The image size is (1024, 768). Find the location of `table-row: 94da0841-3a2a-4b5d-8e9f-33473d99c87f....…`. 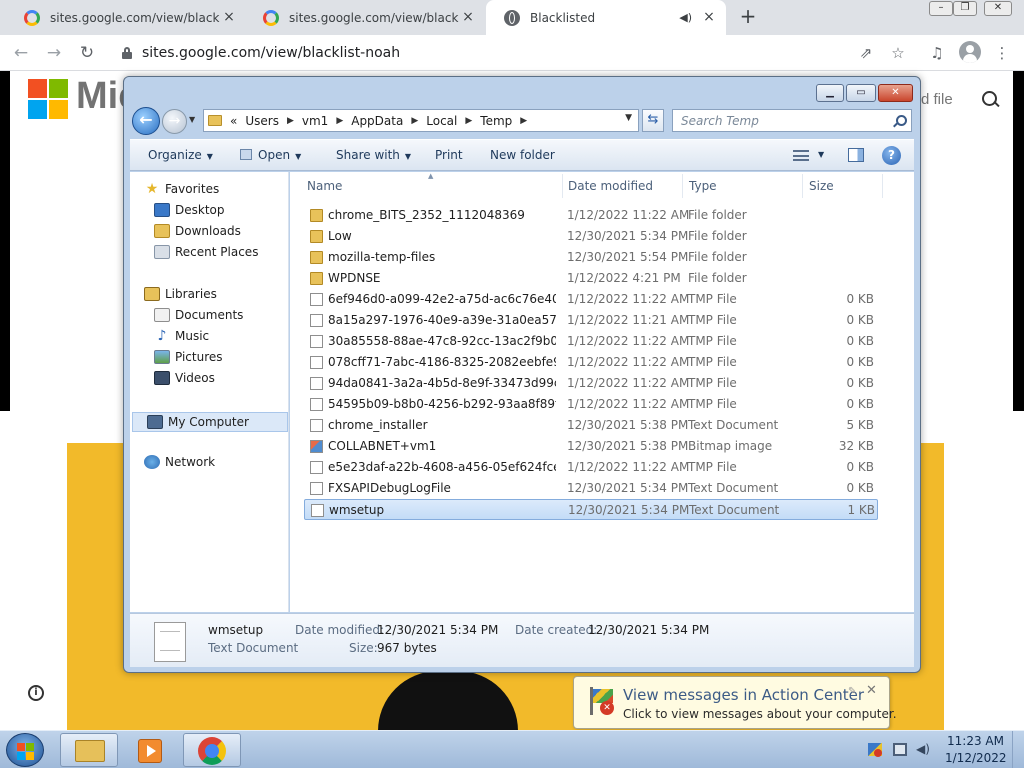

table-row: 94da0841-3a2a-4b5d-8e9f-33473d99c87f....… is located at coordinates (591, 383).